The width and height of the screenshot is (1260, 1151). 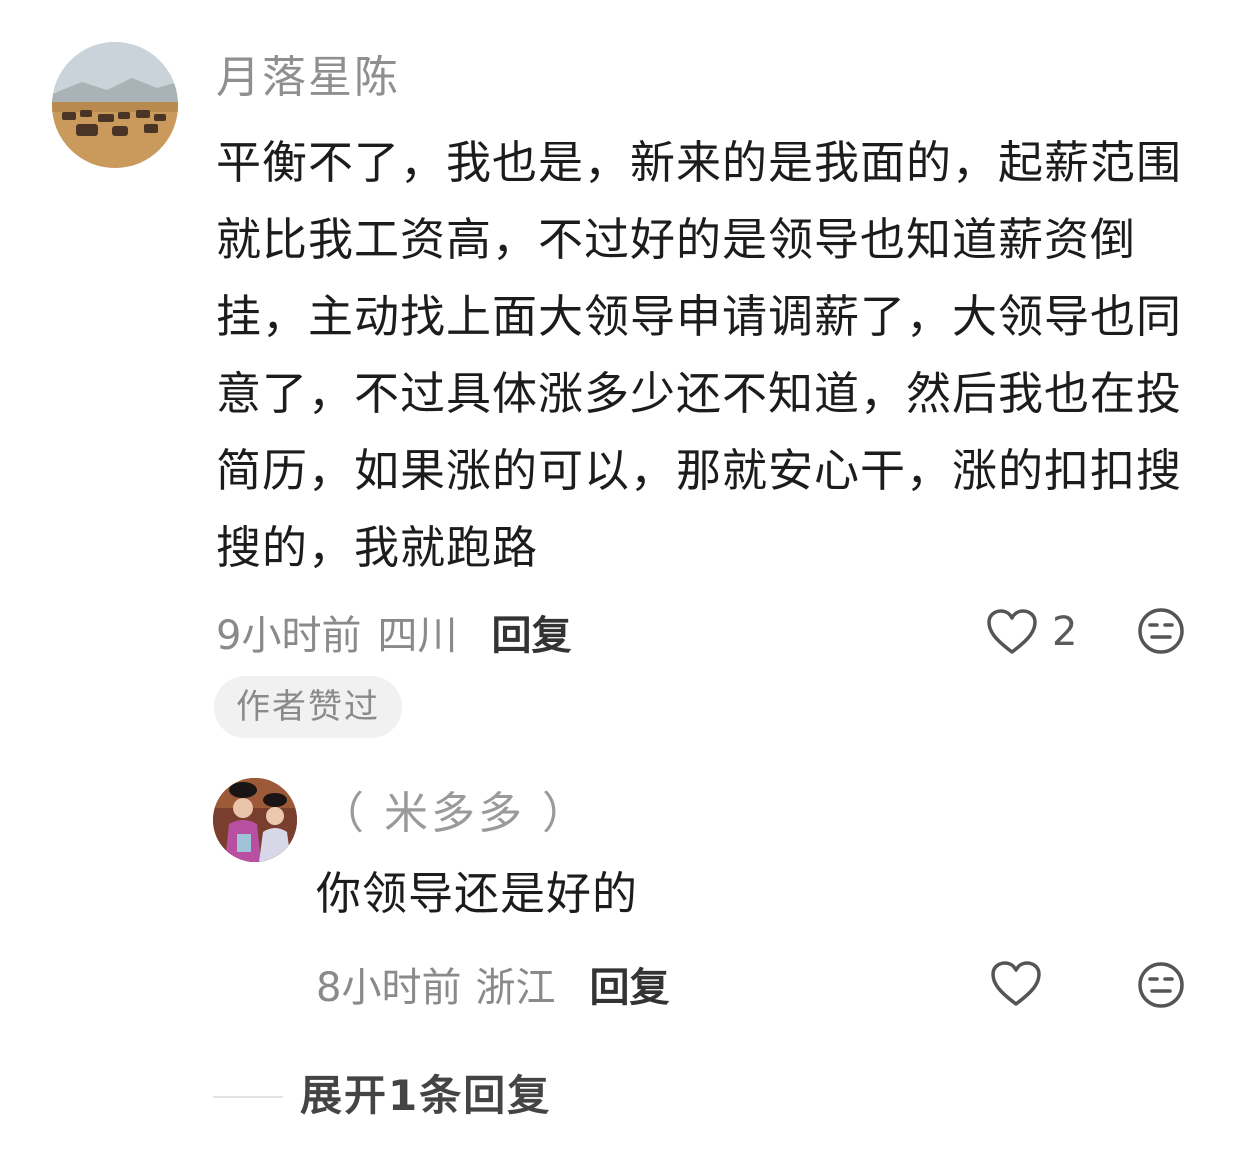 I want to click on like-button: 2, so click(x=1031, y=632).